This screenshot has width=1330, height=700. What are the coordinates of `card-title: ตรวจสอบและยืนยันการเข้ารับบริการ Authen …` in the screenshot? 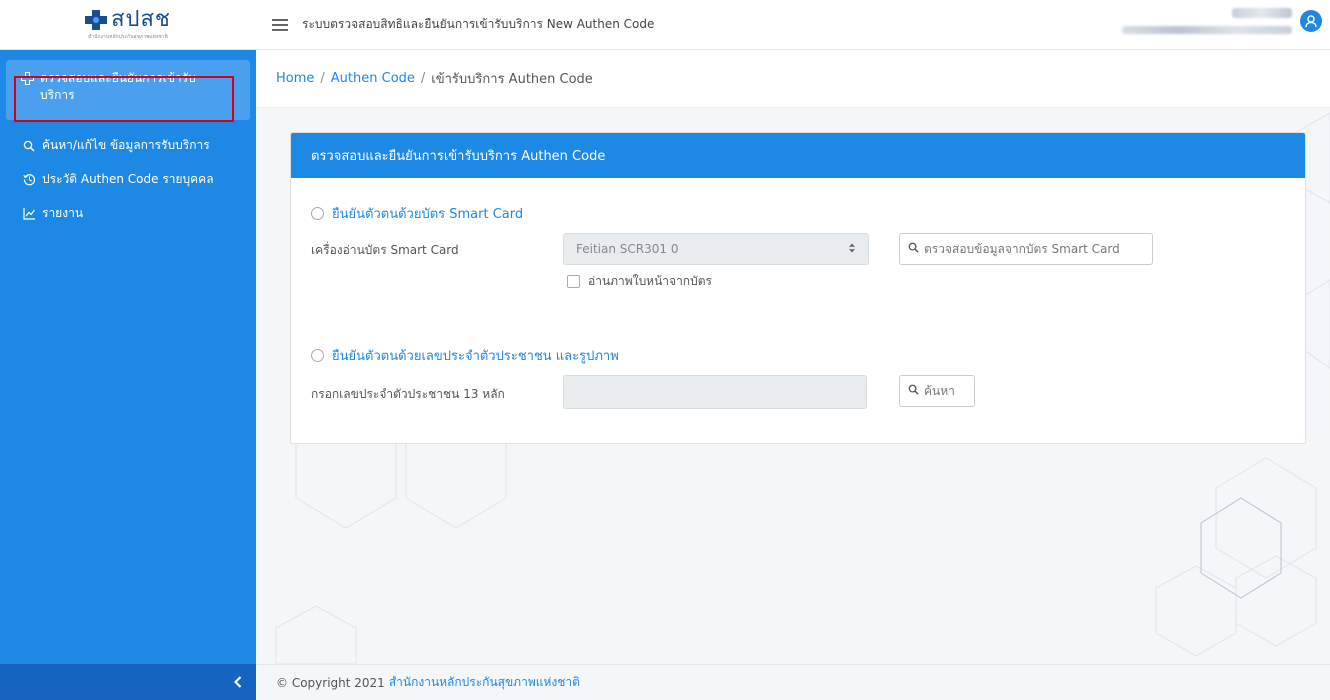 It's located at (798, 155).